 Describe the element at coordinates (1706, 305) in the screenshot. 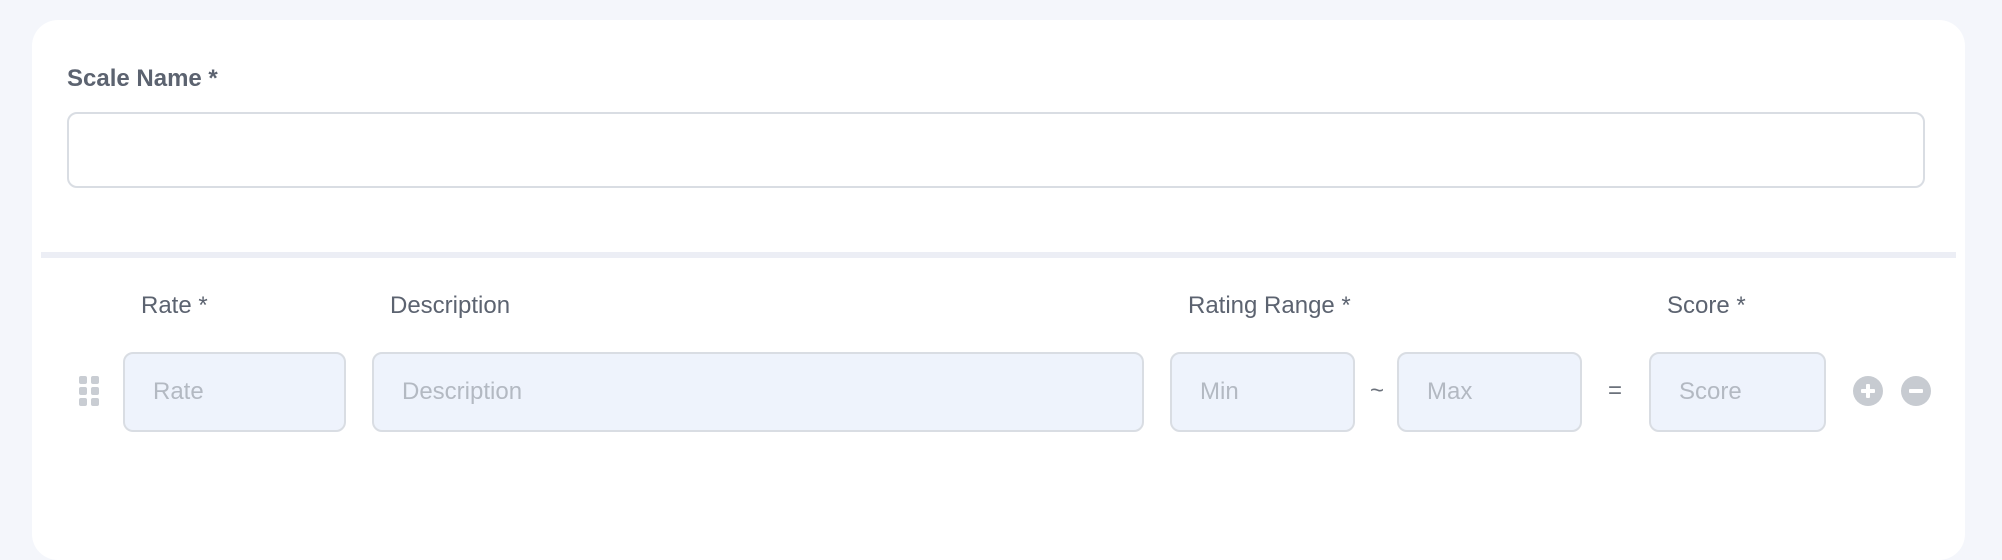

I see `score-column-label: Score *` at that location.